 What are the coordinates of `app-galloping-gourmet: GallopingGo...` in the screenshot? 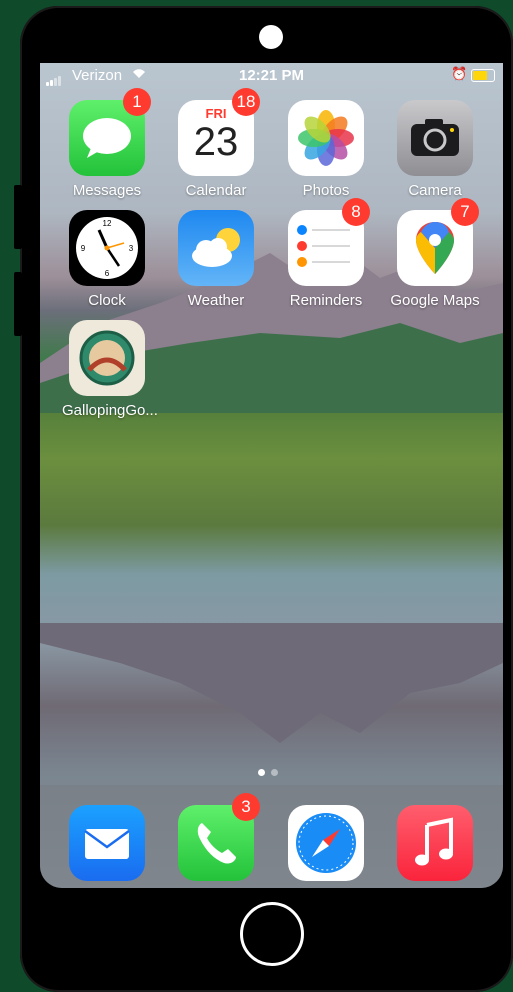 It's located at (110, 369).